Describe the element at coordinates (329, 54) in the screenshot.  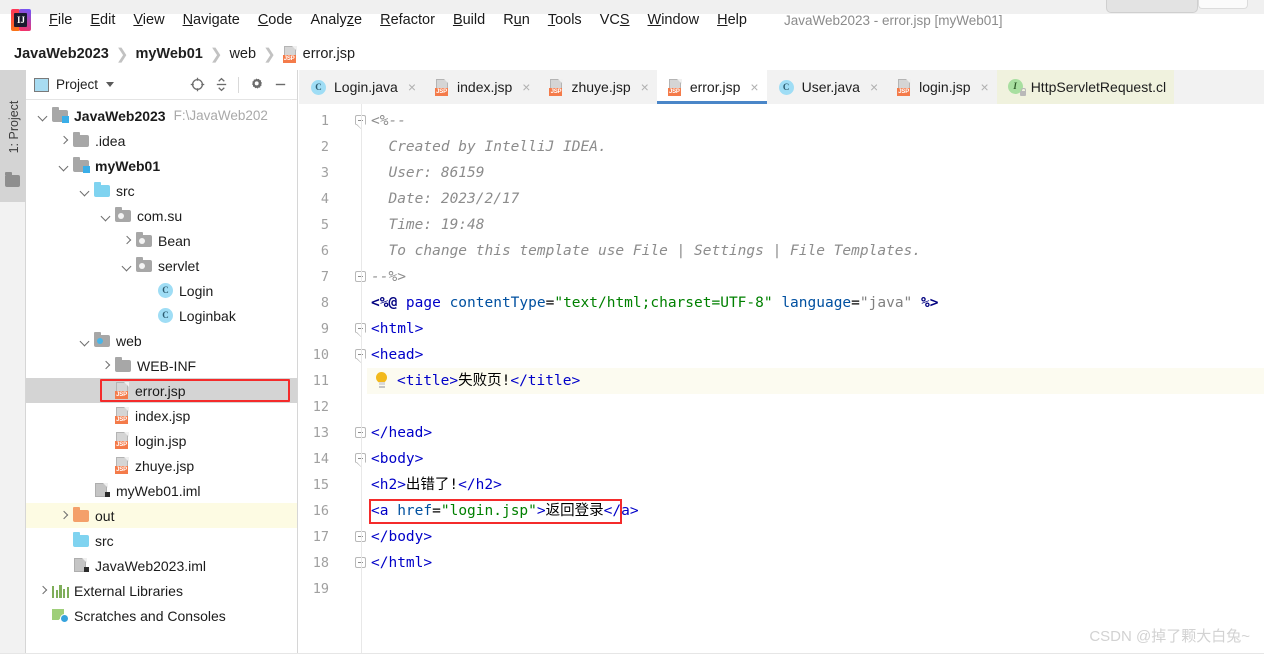
I see `breadcrumb-label: error.jsp` at that location.